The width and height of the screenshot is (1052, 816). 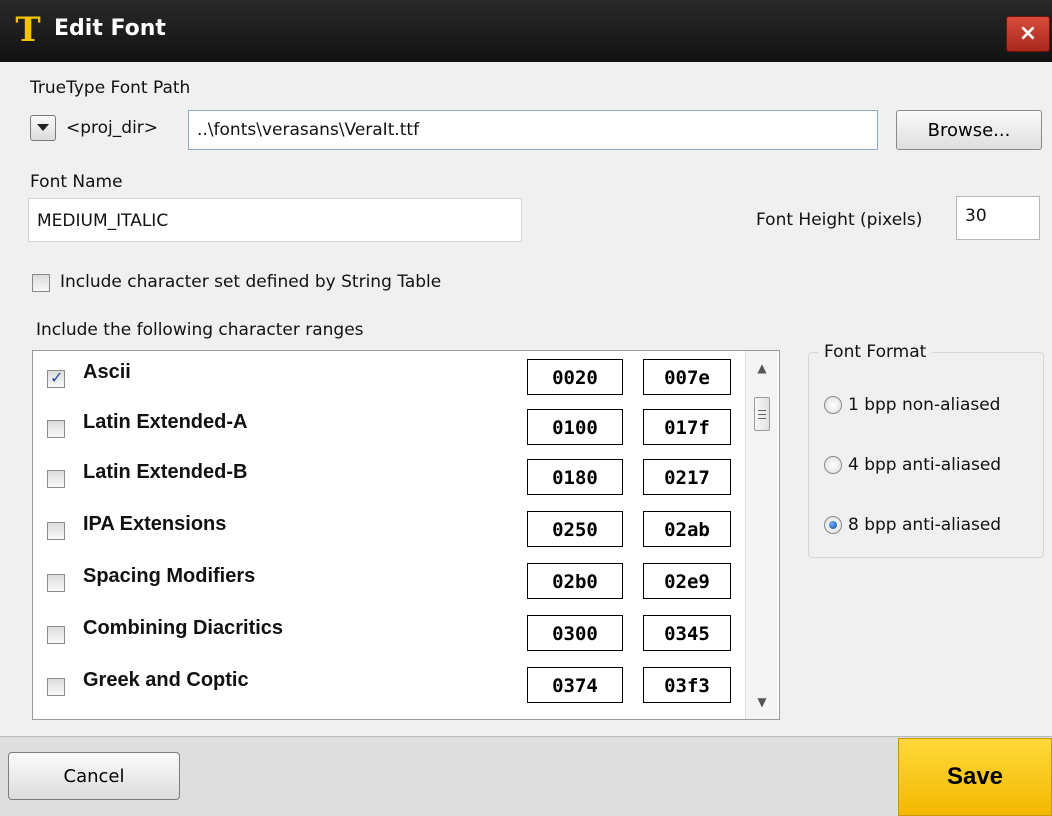 What do you see at coordinates (687, 377) in the screenshot?
I see `range-end-input: 007e` at bounding box center [687, 377].